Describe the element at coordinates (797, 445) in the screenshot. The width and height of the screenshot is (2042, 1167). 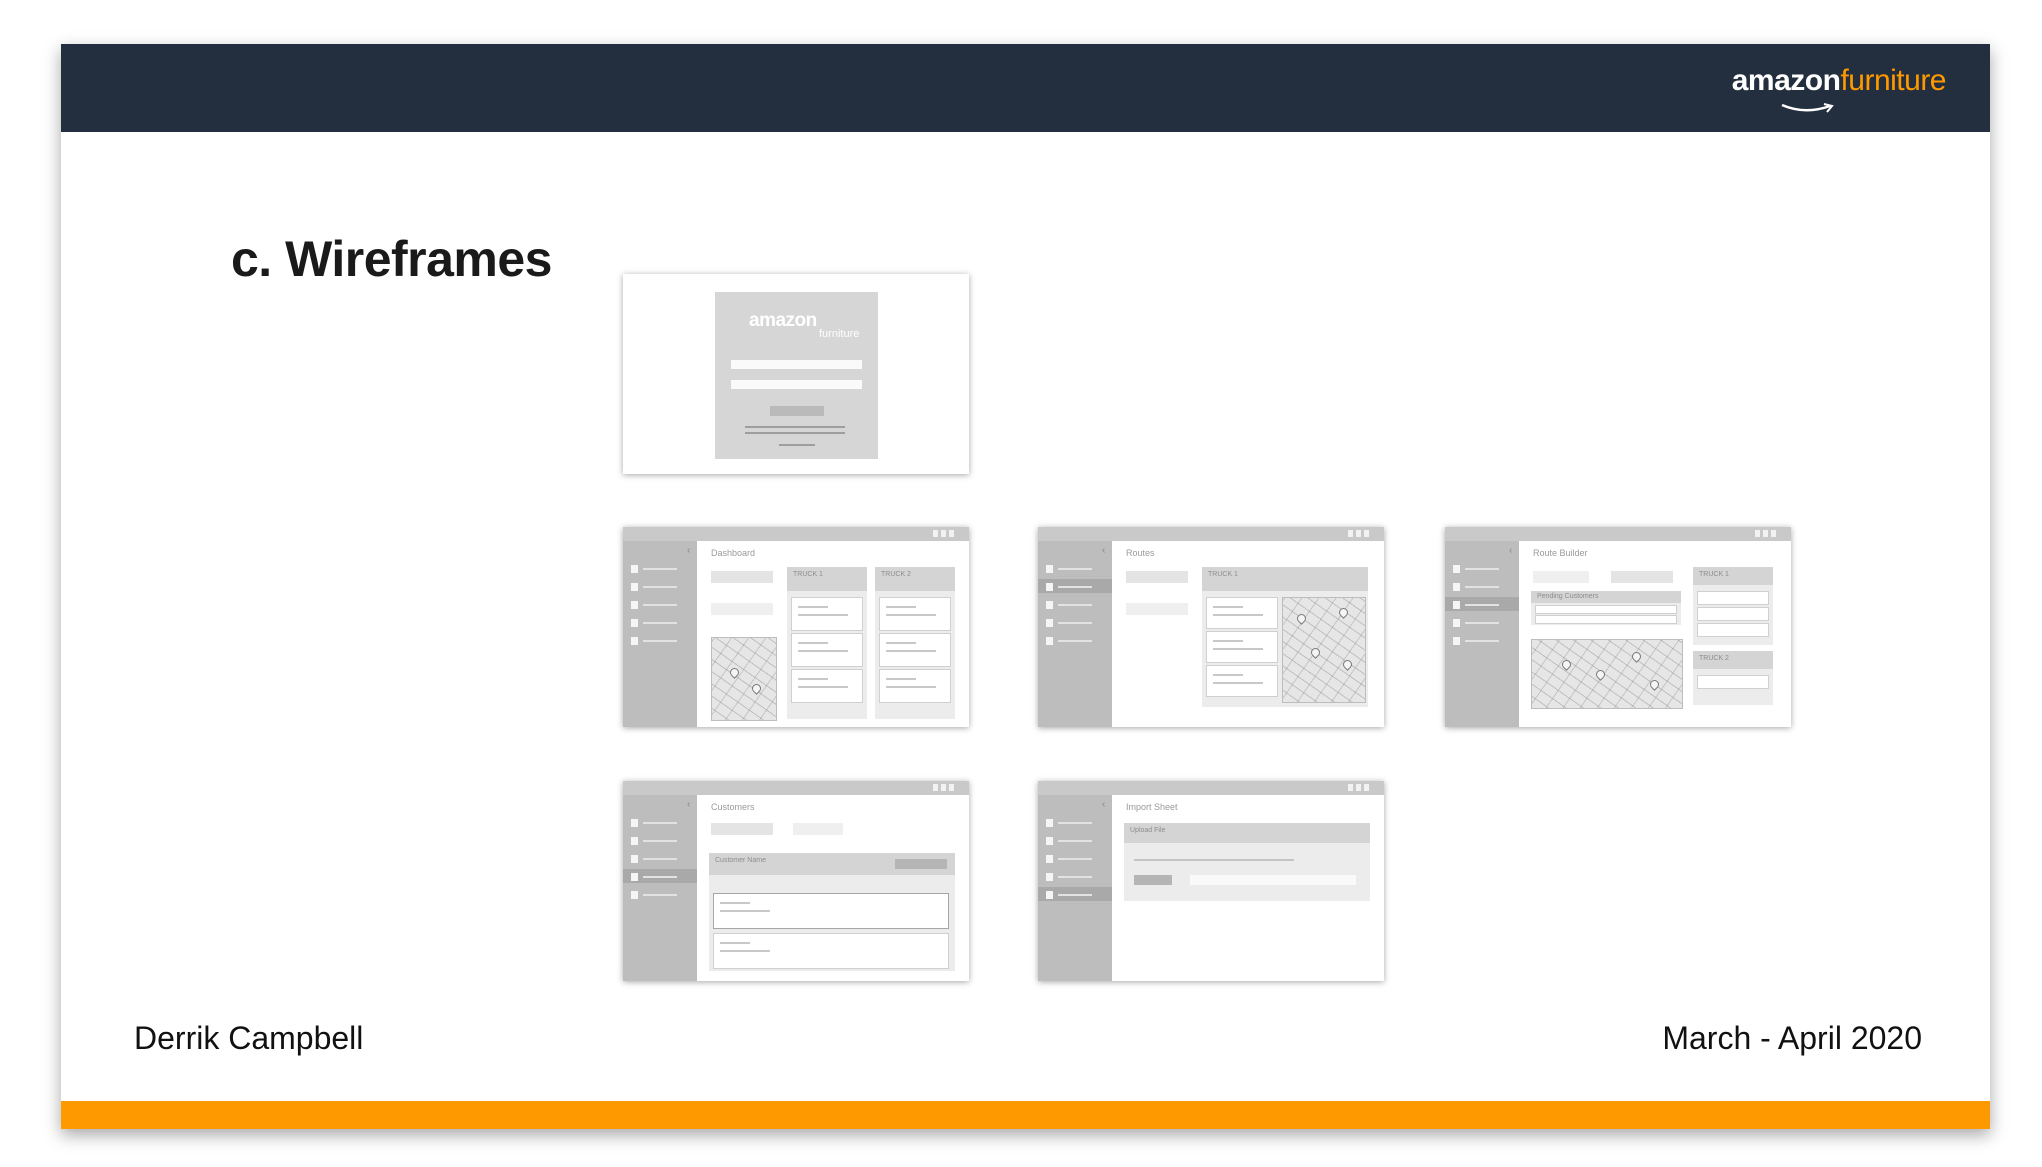
I see `login-link-line` at that location.